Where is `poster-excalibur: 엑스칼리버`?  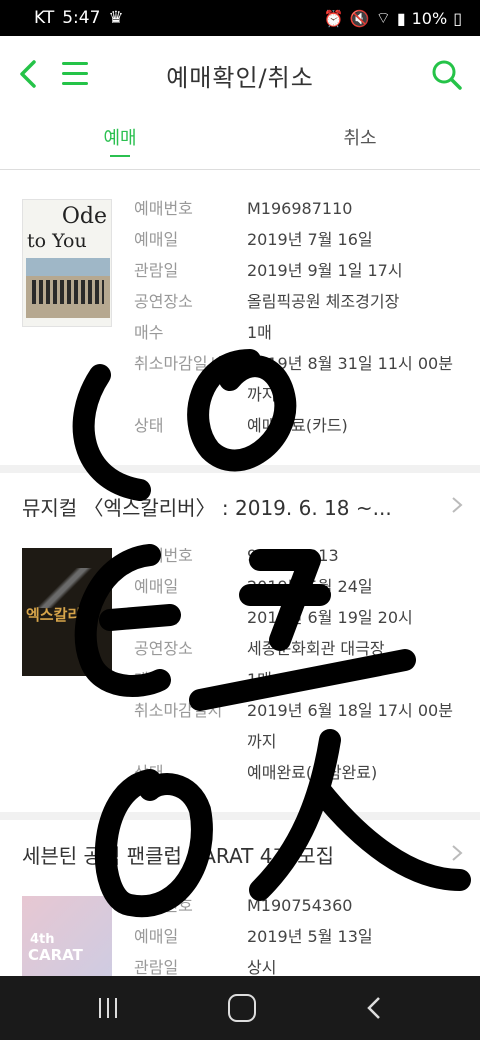 poster-excalibur: 엑스칼리버 is located at coordinates (67, 612).